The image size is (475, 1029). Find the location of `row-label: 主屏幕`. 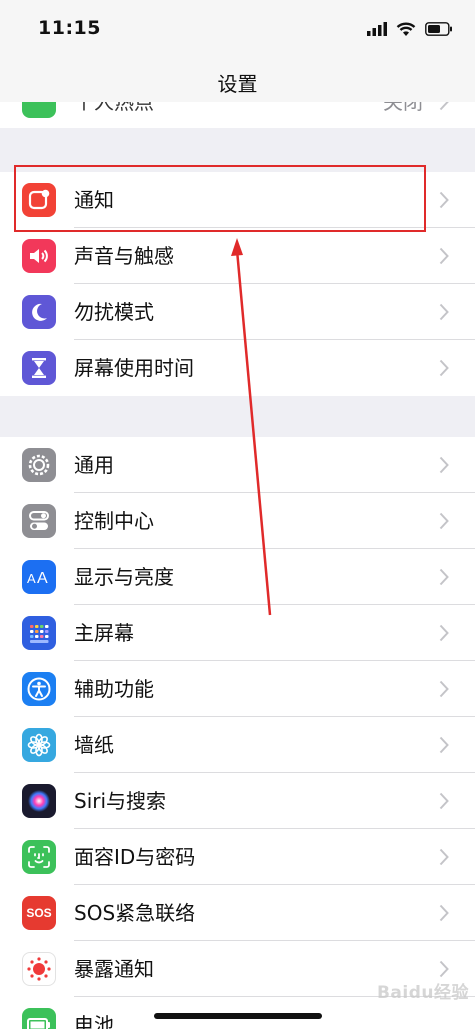

row-label: 主屏幕 is located at coordinates (104, 633).